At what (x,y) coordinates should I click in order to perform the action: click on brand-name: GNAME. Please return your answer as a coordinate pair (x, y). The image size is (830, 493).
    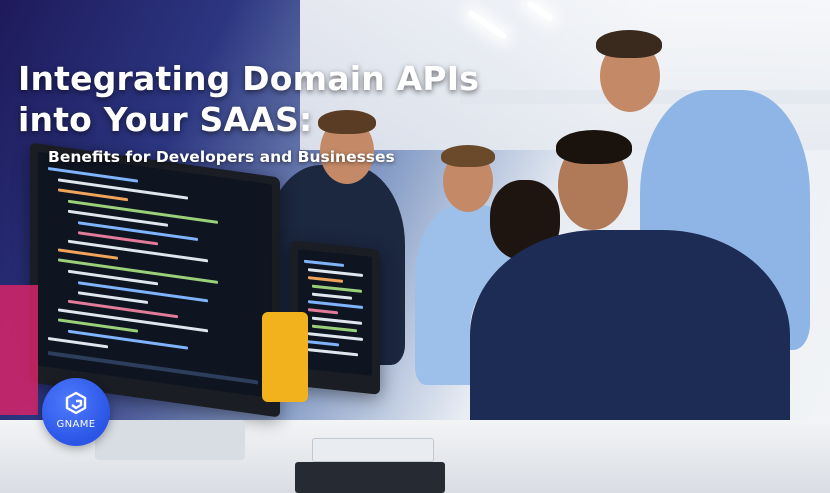
    Looking at the image, I should click on (76, 424).